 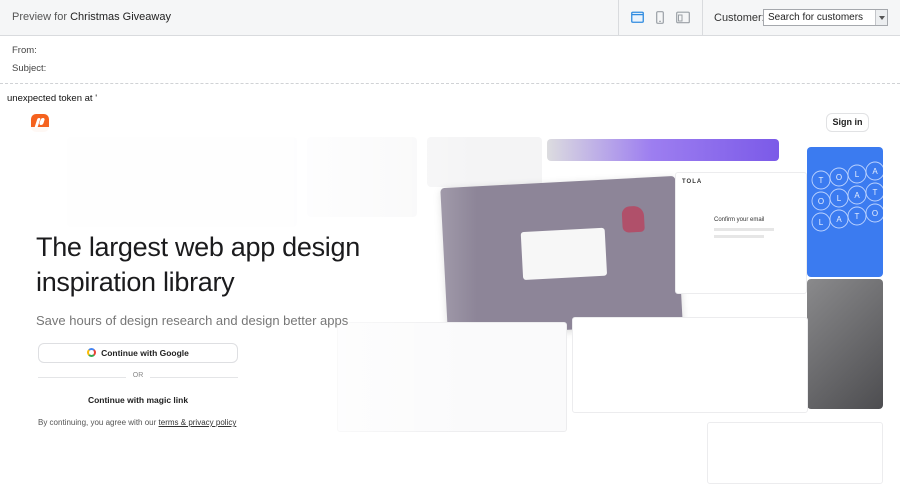 What do you see at coordinates (663, 150) in the screenshot?
I see `collage-card-purple` at bounding box center [663, 150].